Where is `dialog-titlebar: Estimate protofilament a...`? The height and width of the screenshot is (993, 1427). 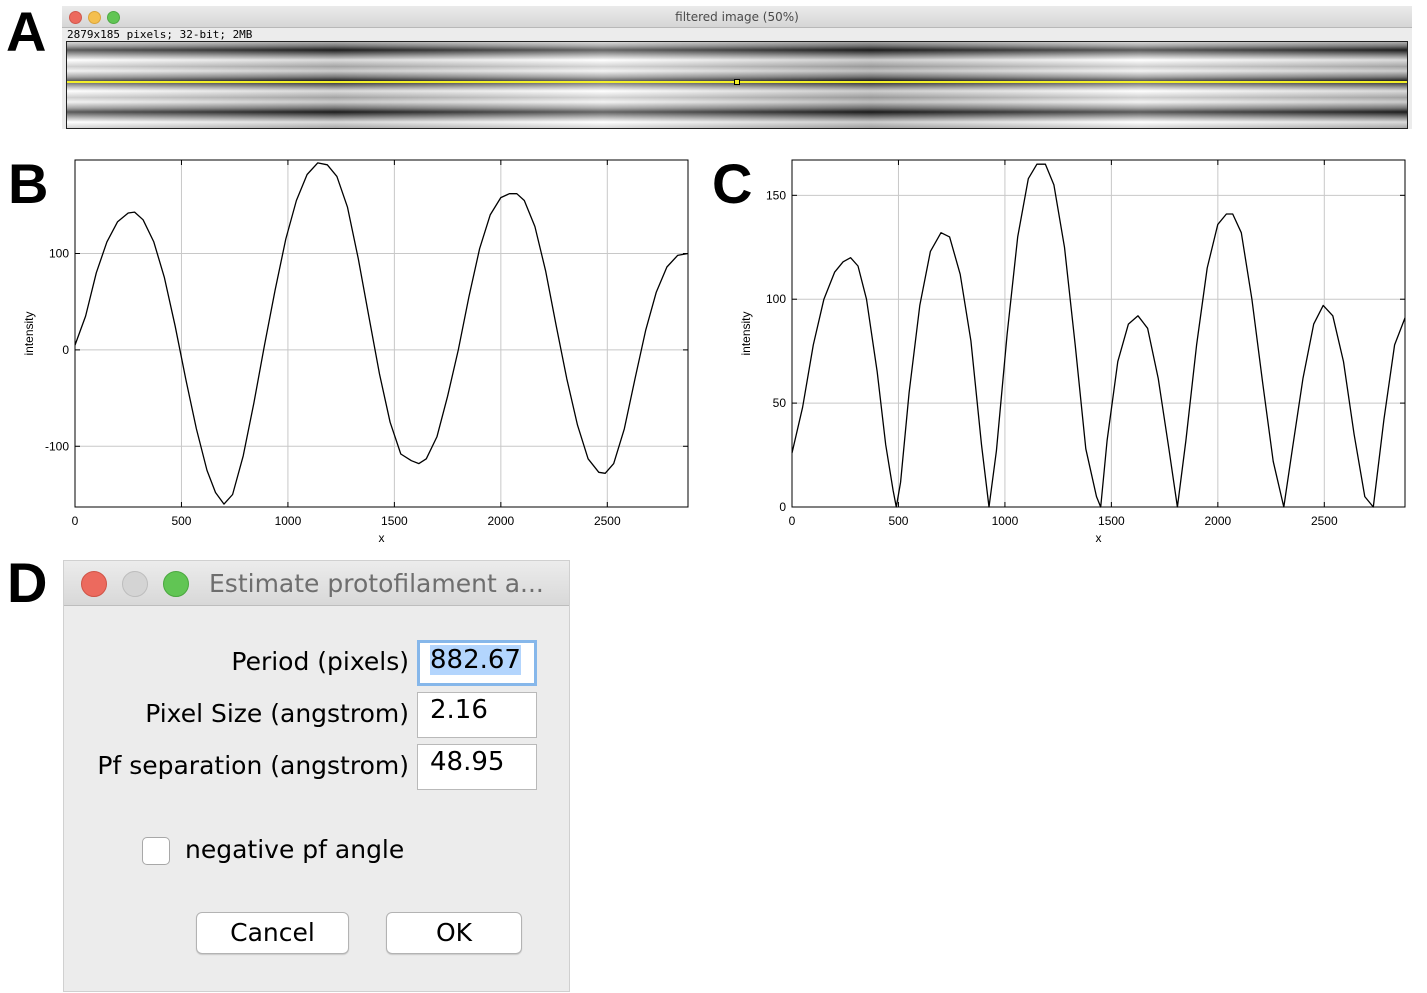
dialog-titlebar: Estimate protofilament a... is located at coordinates (316, 583).